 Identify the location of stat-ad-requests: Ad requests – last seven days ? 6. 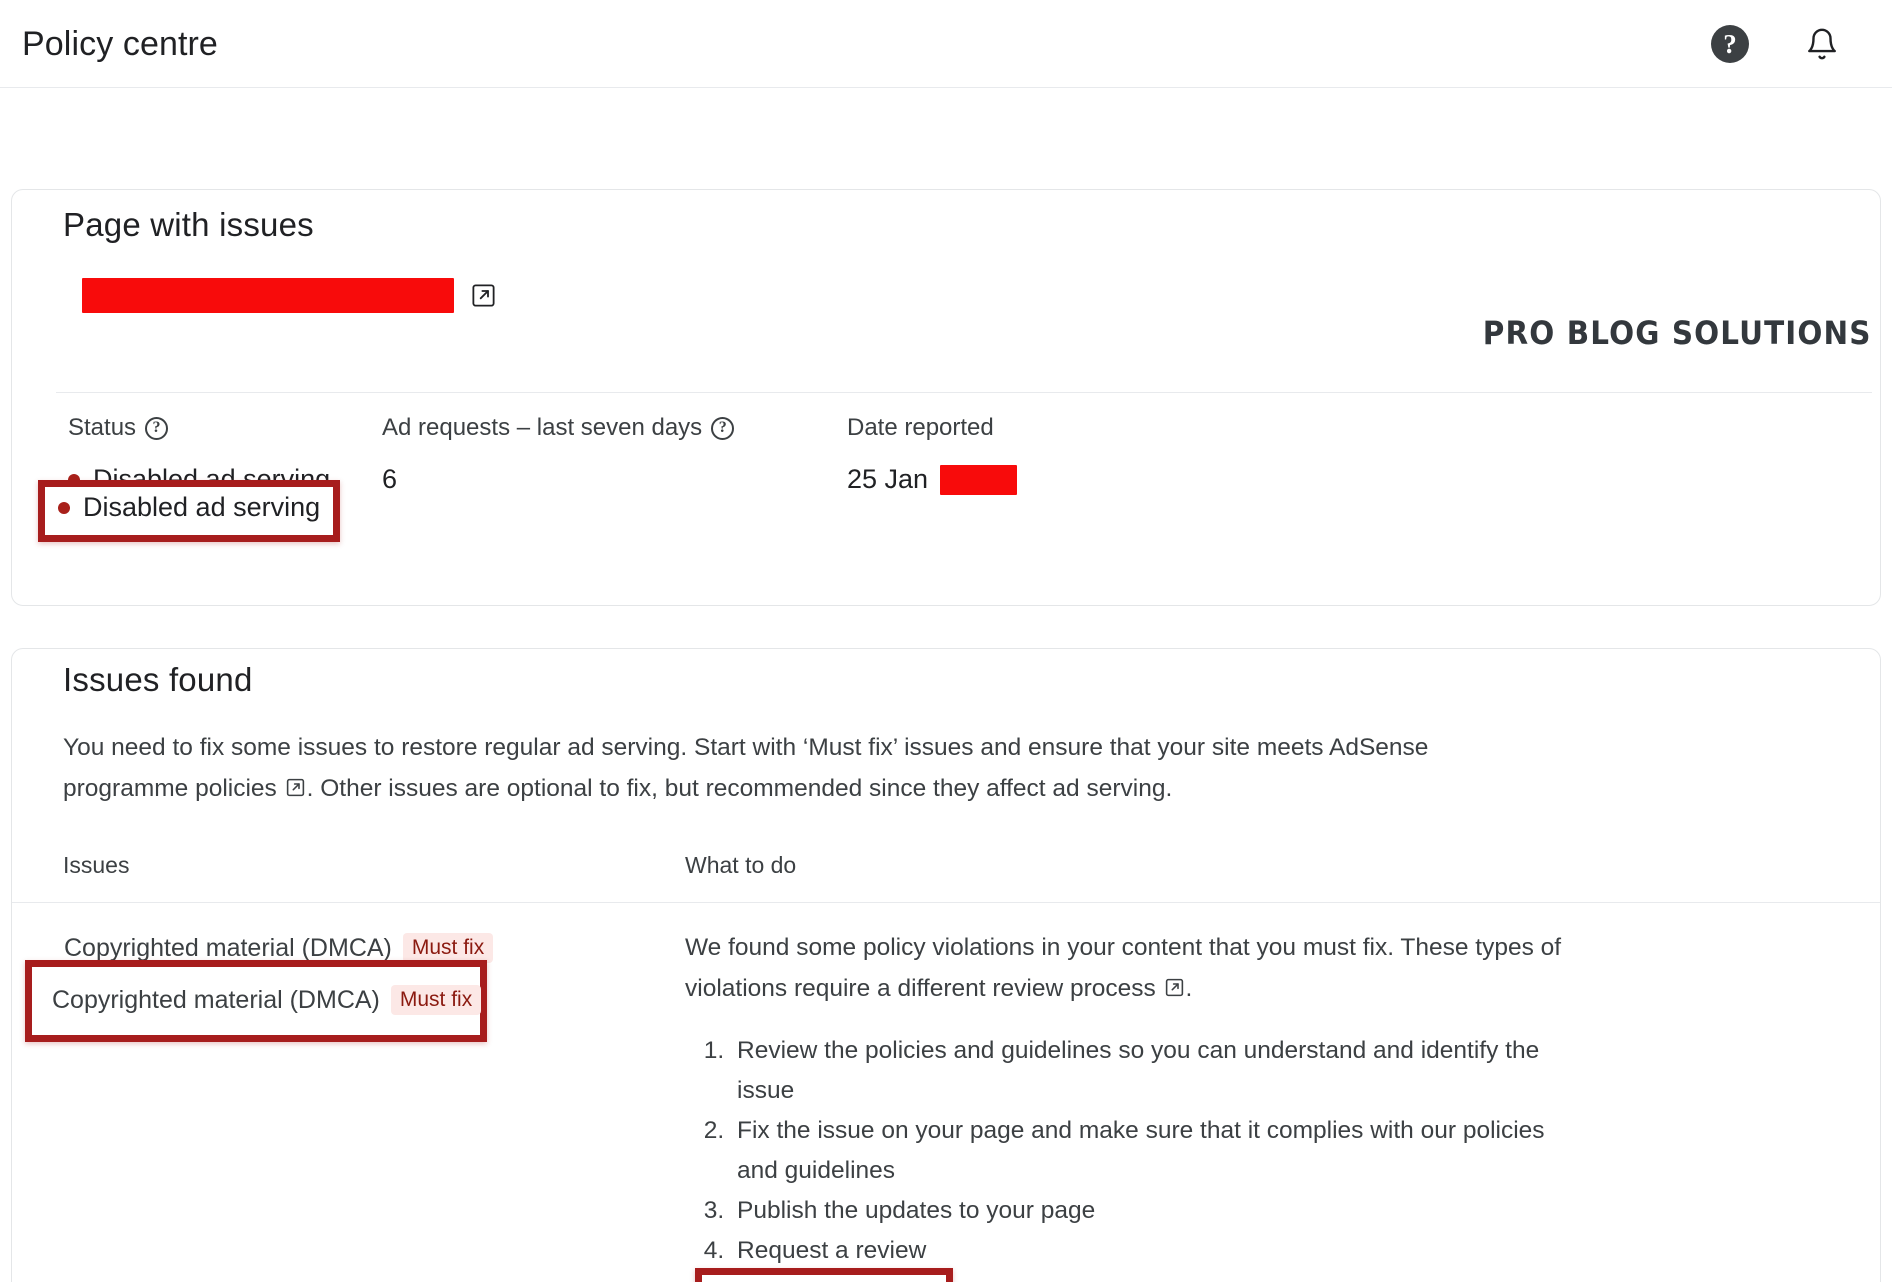
(558, 454).